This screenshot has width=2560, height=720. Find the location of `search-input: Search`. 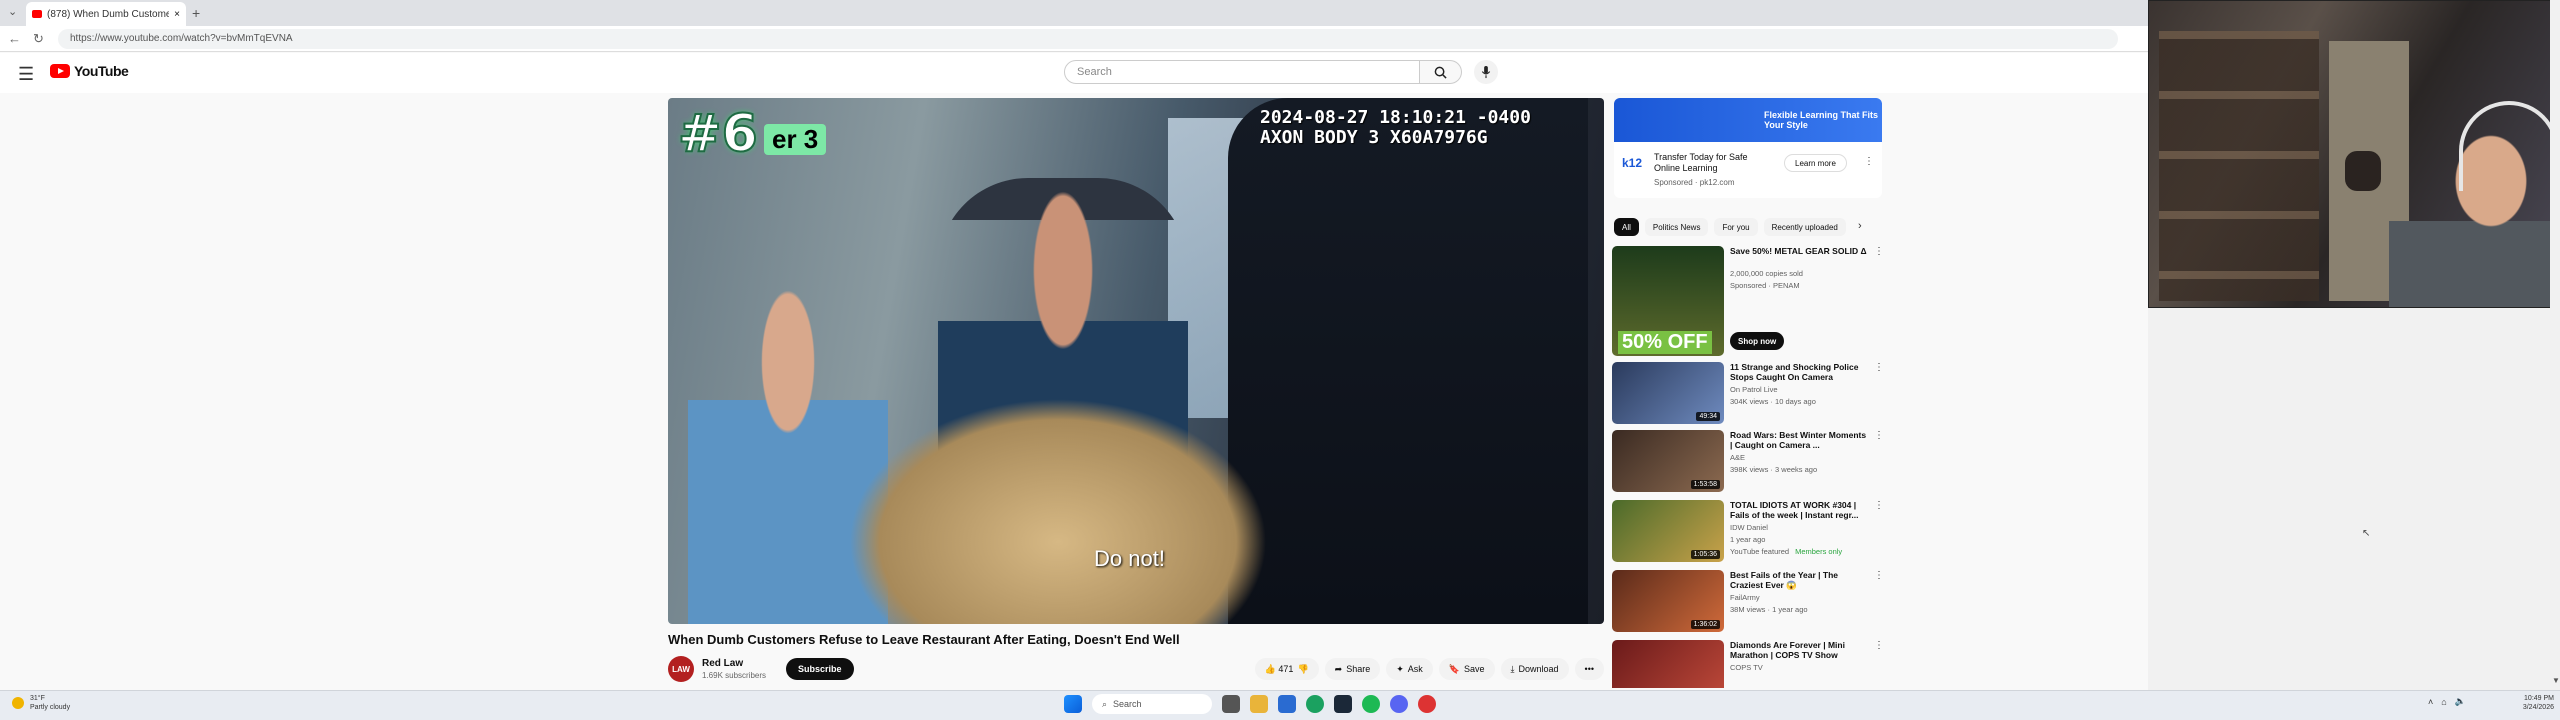

search-input: Search is located at coordinates (1242, 72).